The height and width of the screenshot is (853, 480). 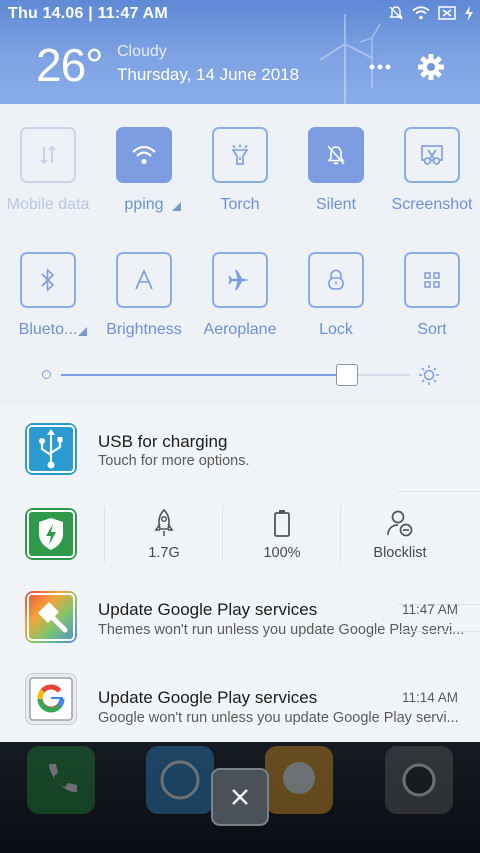 I want to click on toggle-wifi-button, so click(x=144, y=155).